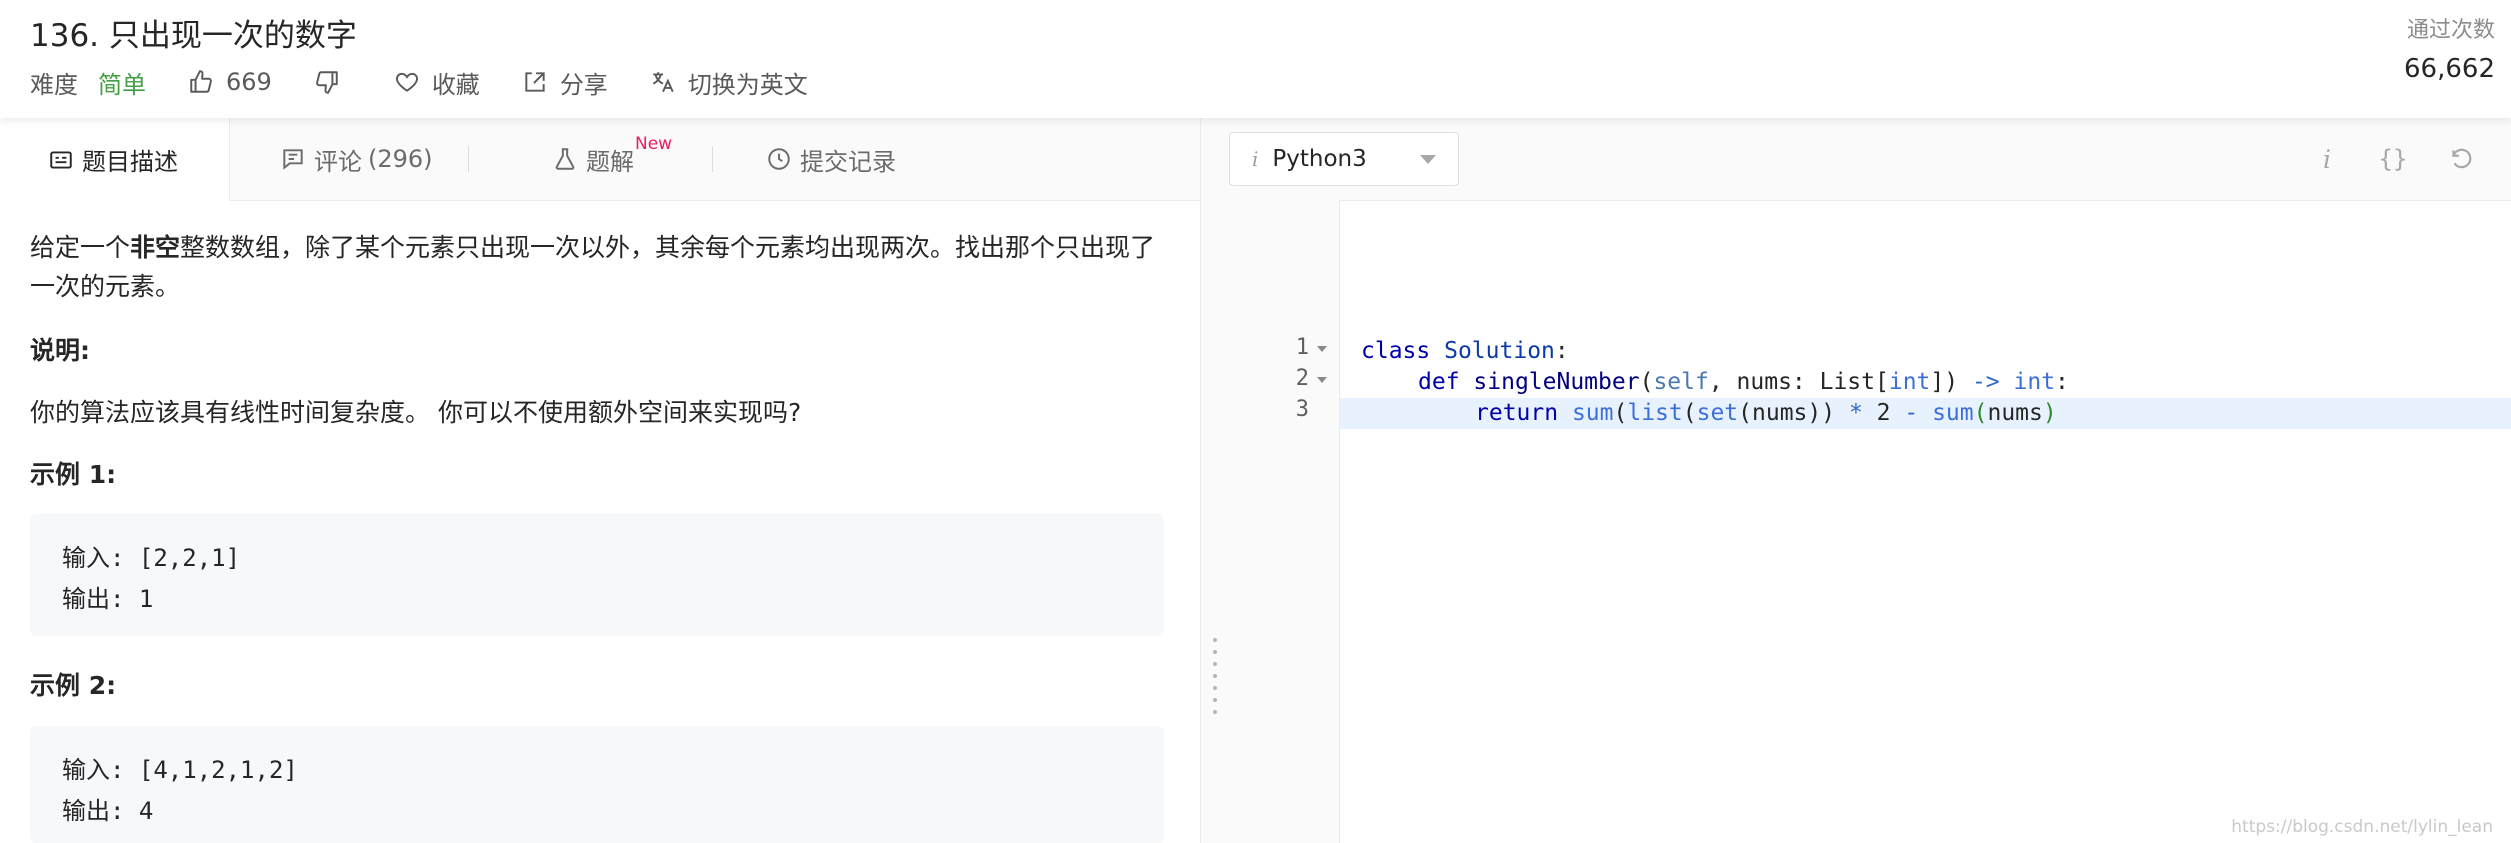 The image size is (2511, 843). I want to click on class-name: Solution, so click(1499, 351).